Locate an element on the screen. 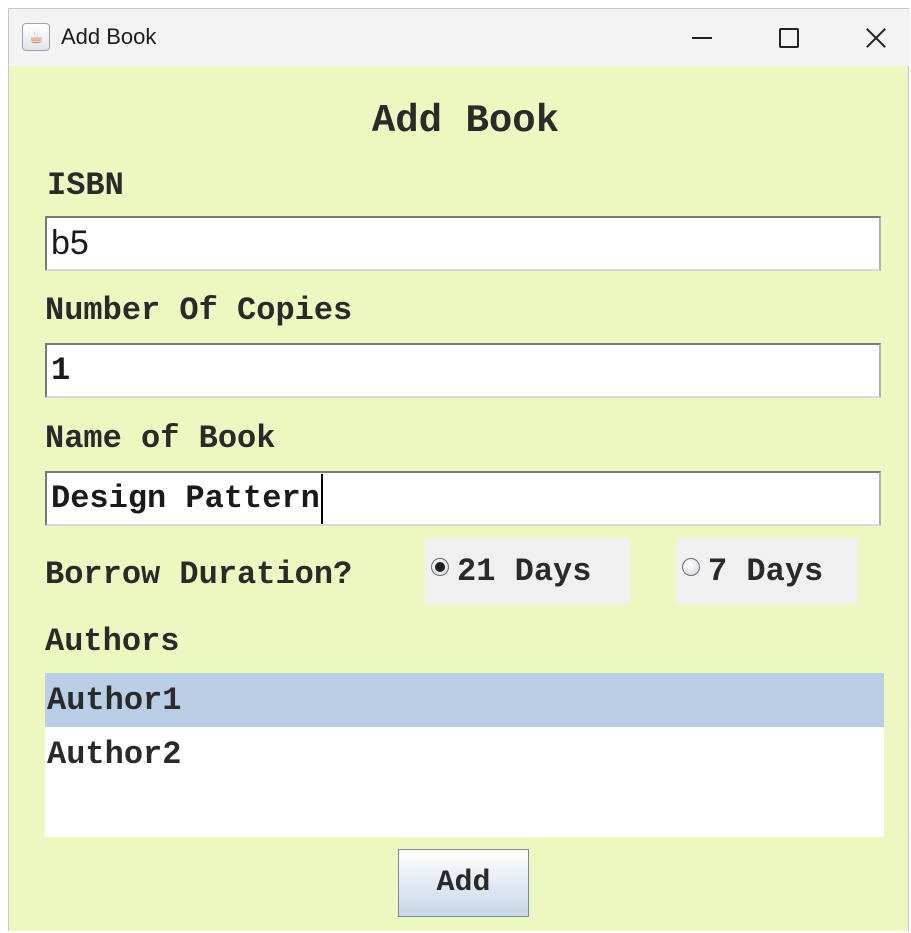  list-item: Author1 is located at coordinates (464, 700).